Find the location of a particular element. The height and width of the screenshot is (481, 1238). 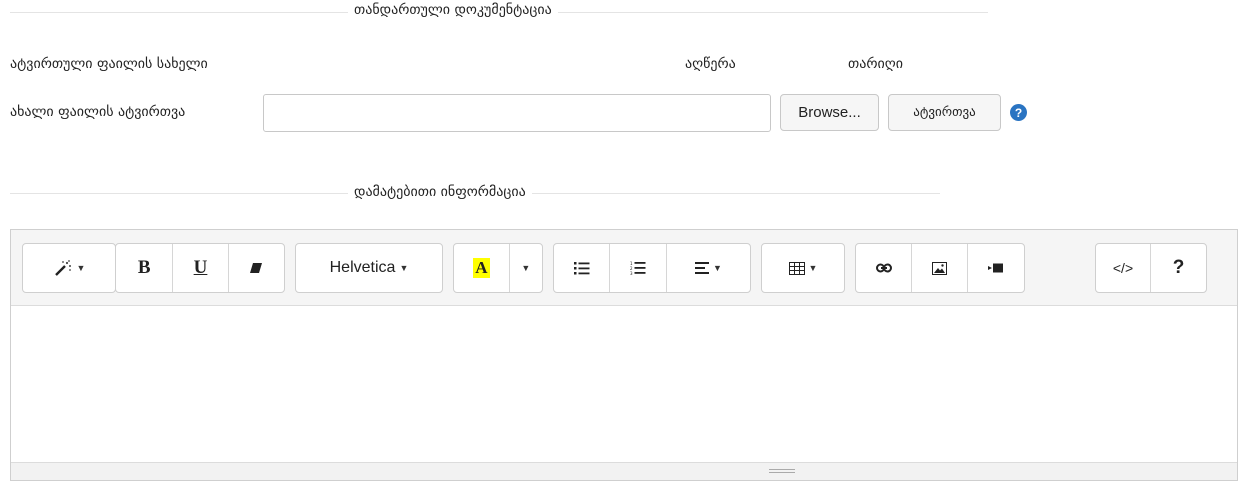

font-color-icon: A is located at coordinates (482, 268).